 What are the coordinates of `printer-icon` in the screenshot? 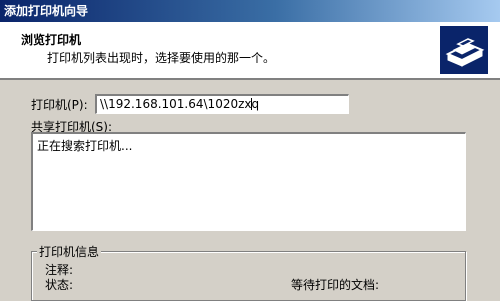 It's located at (464, 50).